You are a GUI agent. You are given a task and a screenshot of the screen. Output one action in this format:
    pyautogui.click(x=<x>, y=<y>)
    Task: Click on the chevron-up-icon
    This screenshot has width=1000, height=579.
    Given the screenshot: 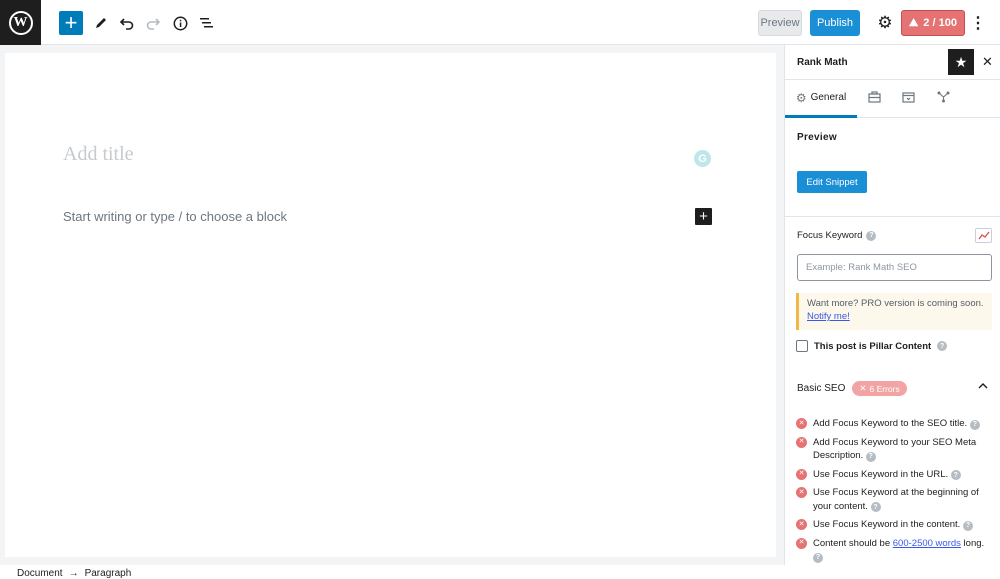 What is the action you would take?
    pyautogui.click(x=983, y=386)
    